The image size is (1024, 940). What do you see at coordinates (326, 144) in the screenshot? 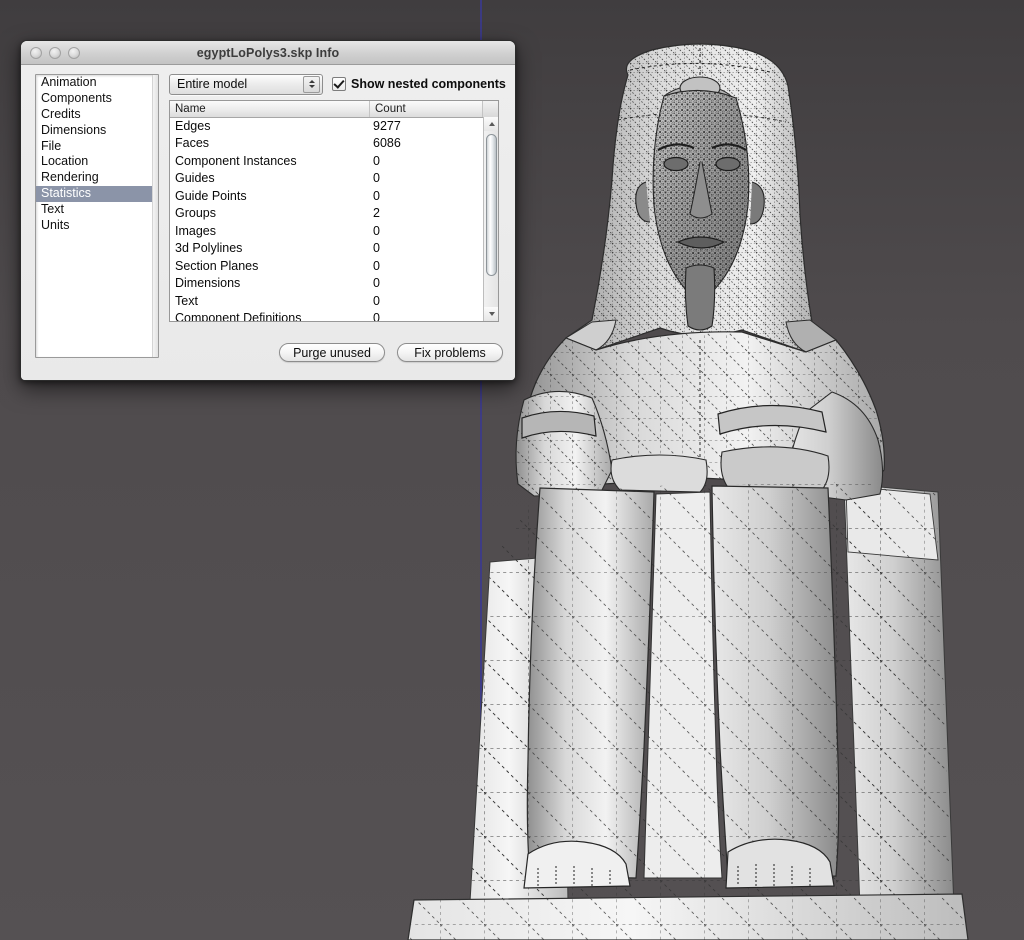
I see `table-row: Faces 6086` at bounding box center [326, 144].